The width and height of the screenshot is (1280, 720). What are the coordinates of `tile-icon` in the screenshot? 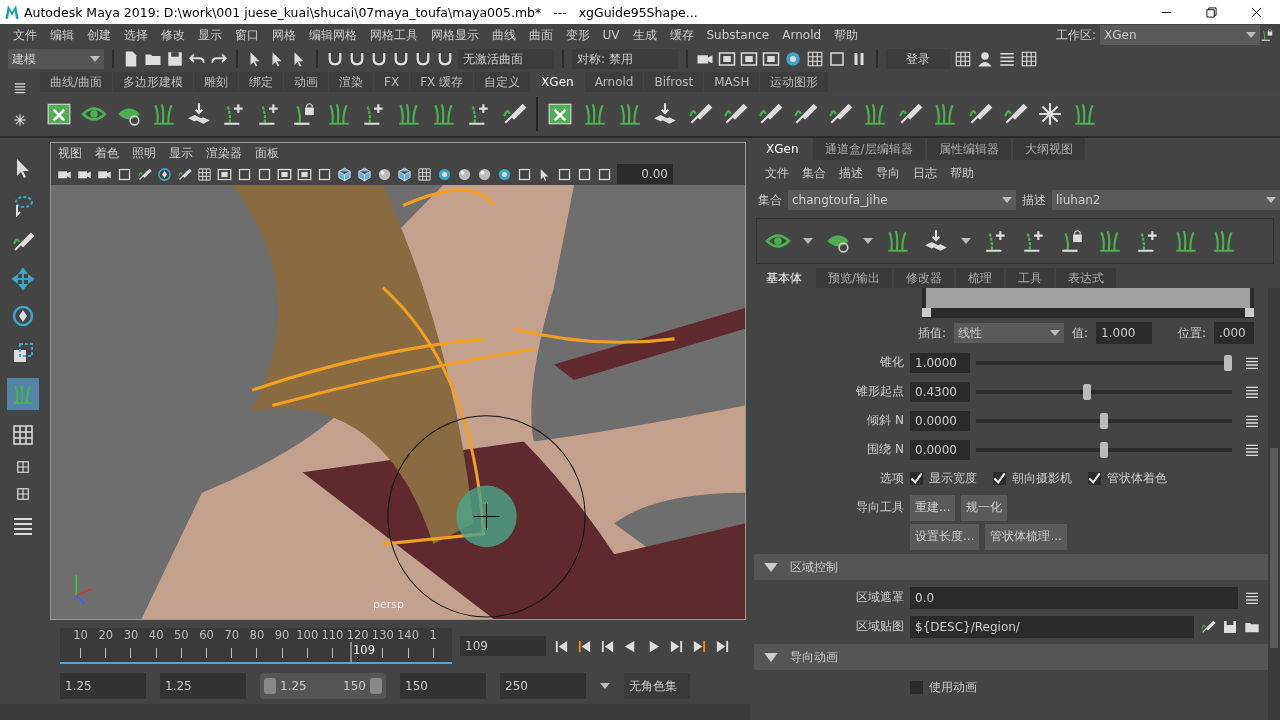 It's located at (665, 114).